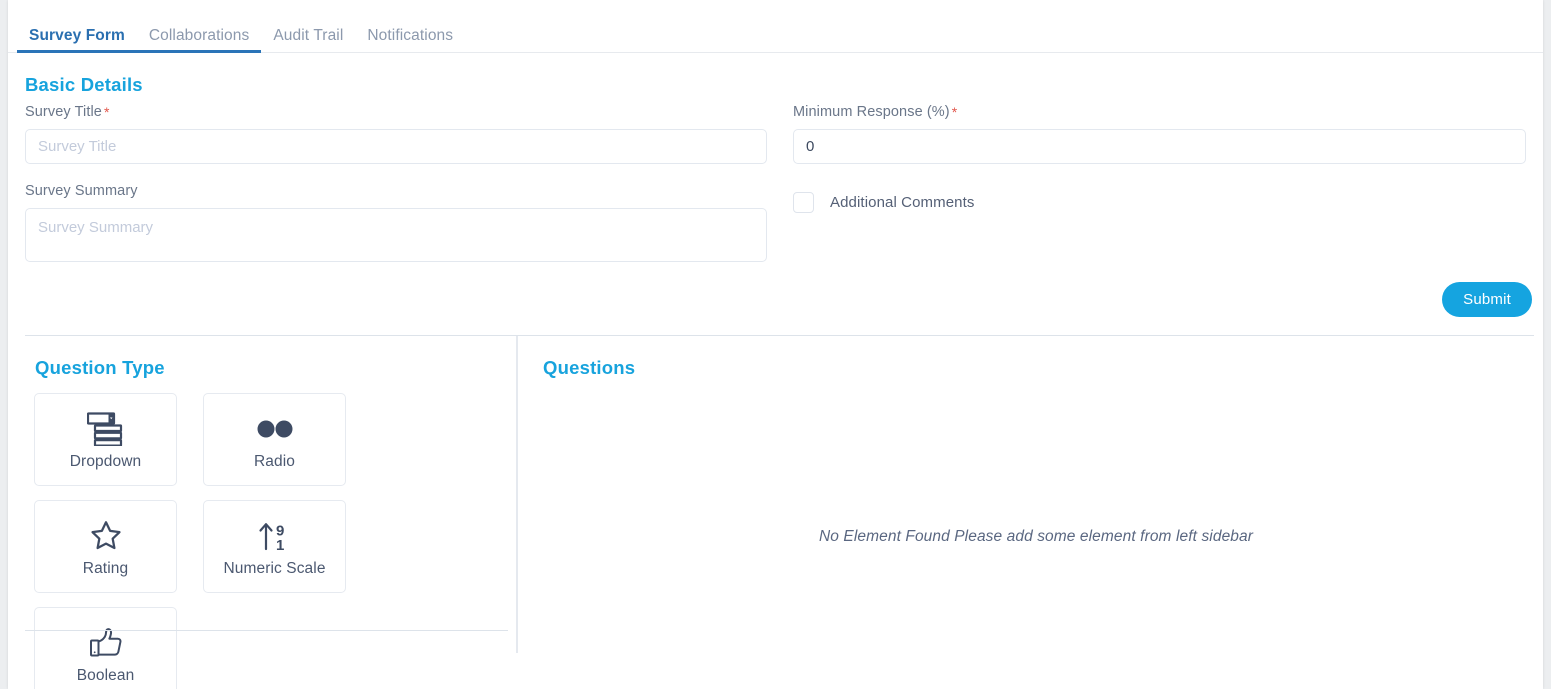 This screenshot has width=1551, height=689. I want to click on tab-notifications: Notifications, so click(410, 26).